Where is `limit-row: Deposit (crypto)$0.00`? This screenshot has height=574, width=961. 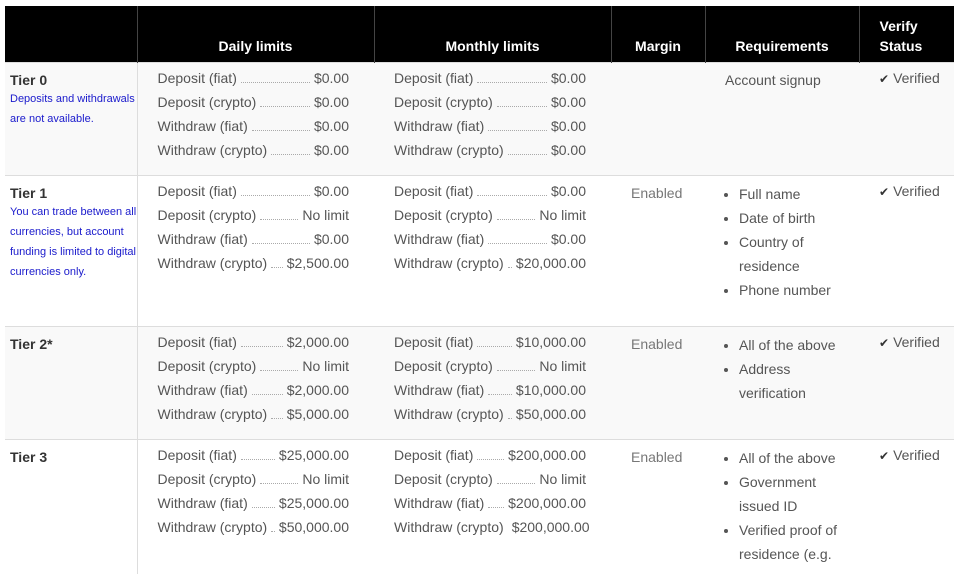 limit-row: Deposit (crypto)$0.00 is located at coordinates (490, 107).